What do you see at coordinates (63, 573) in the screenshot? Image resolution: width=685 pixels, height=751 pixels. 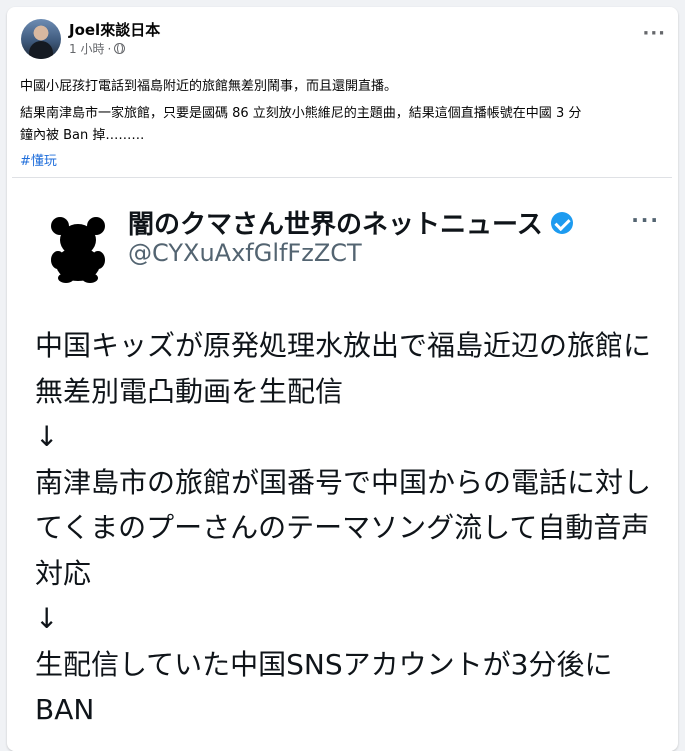 I see `tweet-line: 対応` at bounding box center [63, 573].